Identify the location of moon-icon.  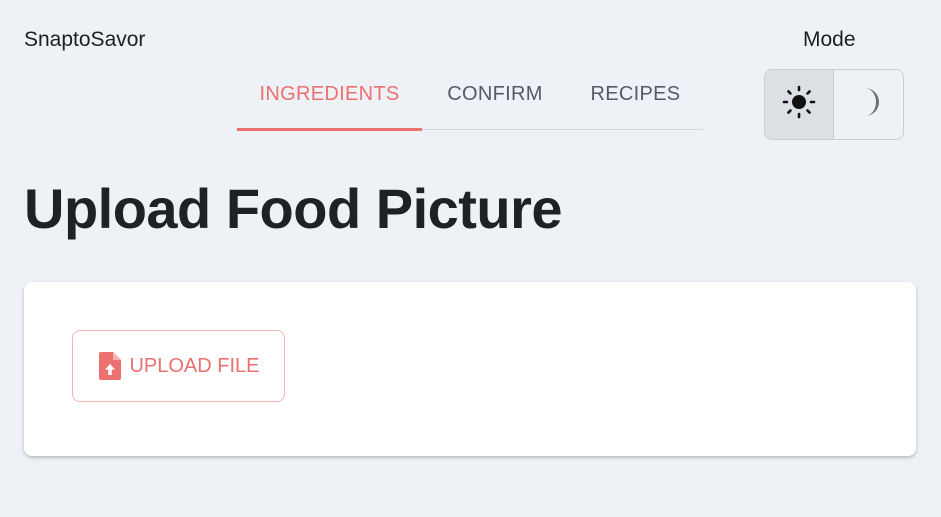
(869, 104).